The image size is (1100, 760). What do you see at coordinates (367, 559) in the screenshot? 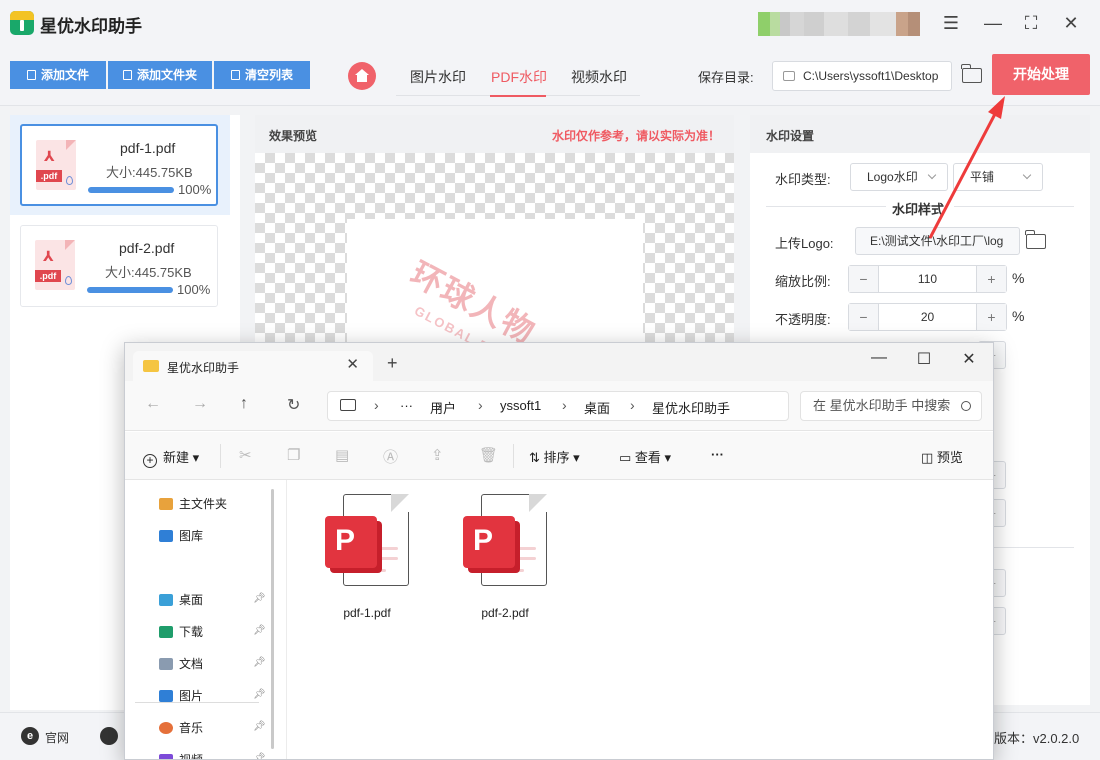
I see `file-tile-pdf-1: P pdf-1.pdf` at bounding box center [367, 559].